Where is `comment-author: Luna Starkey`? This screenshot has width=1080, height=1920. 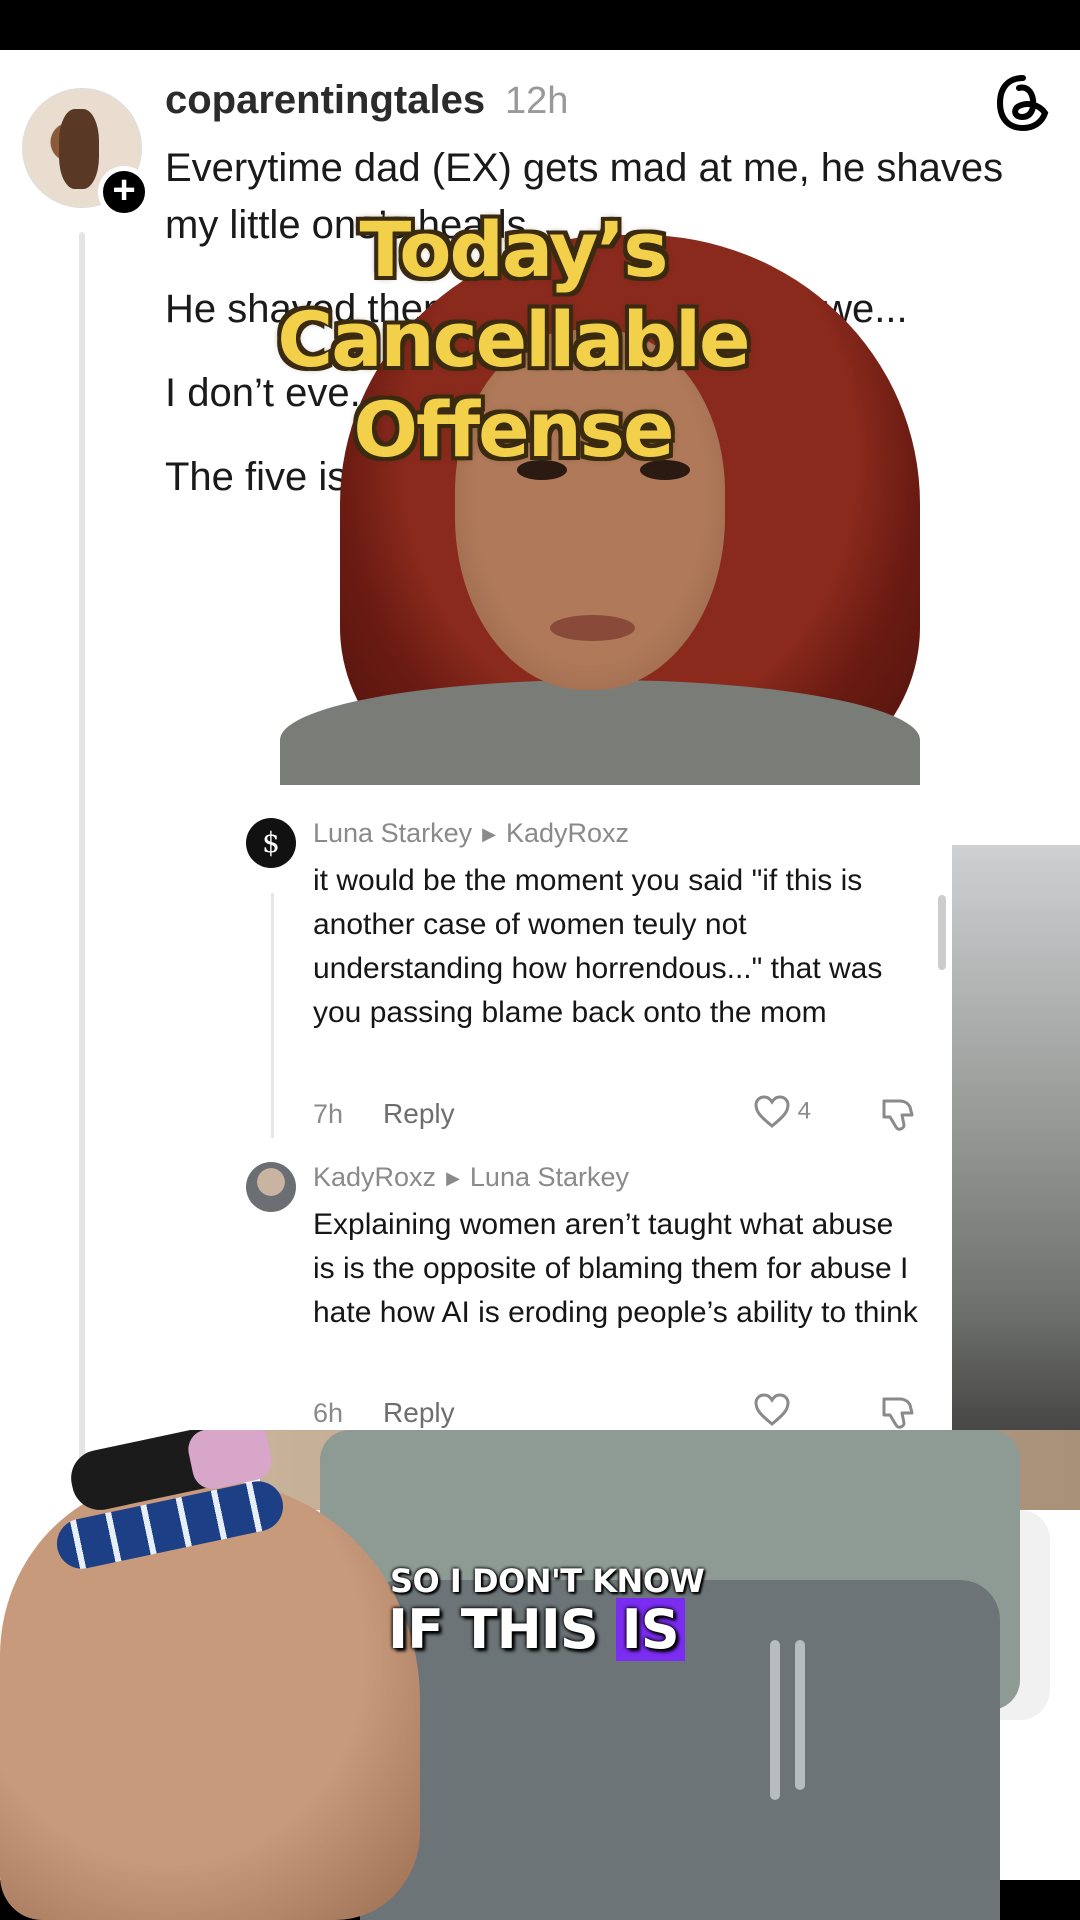 comment-author: Luna Starkey is located at coordinates (392, 833).